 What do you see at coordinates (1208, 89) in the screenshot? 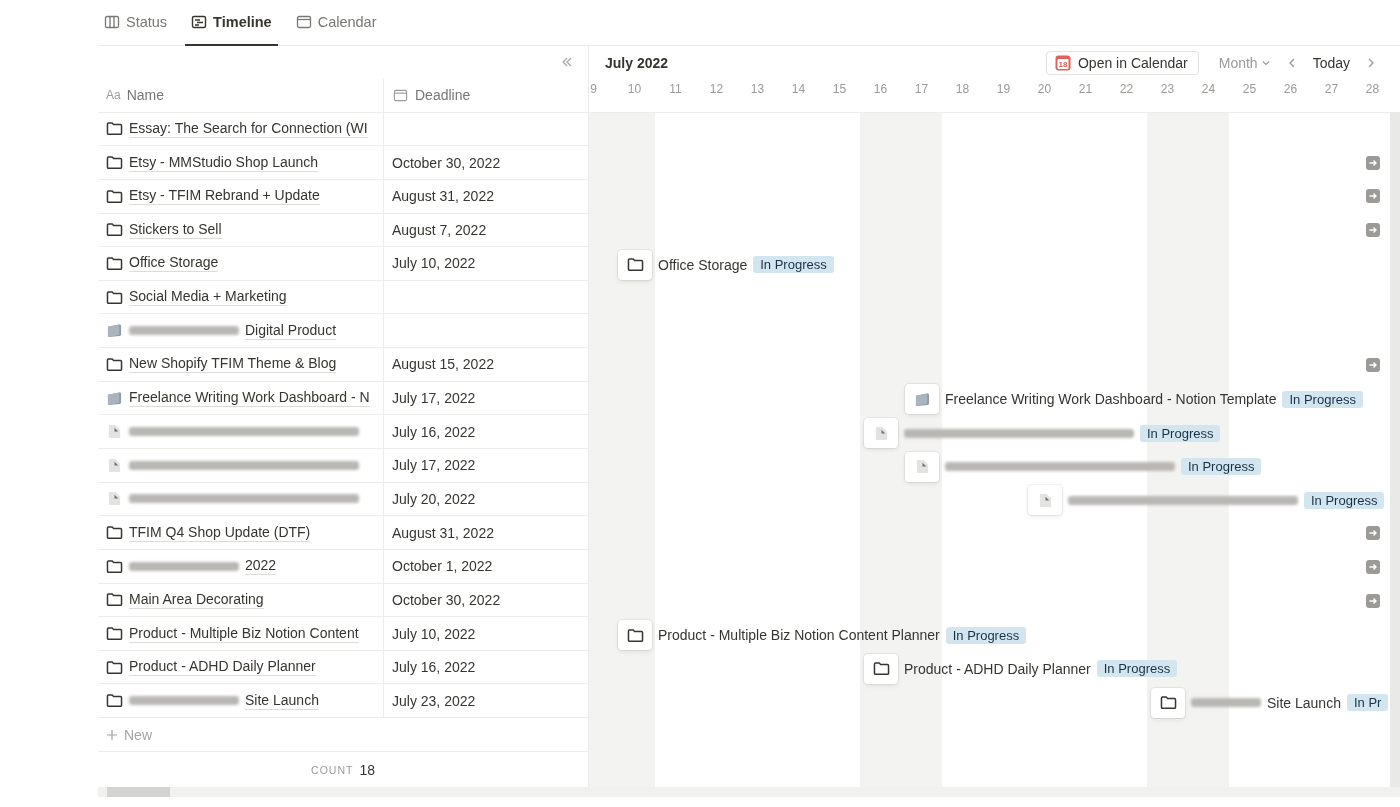
I see `day-label: 24` at bounding box center [1208, 89].